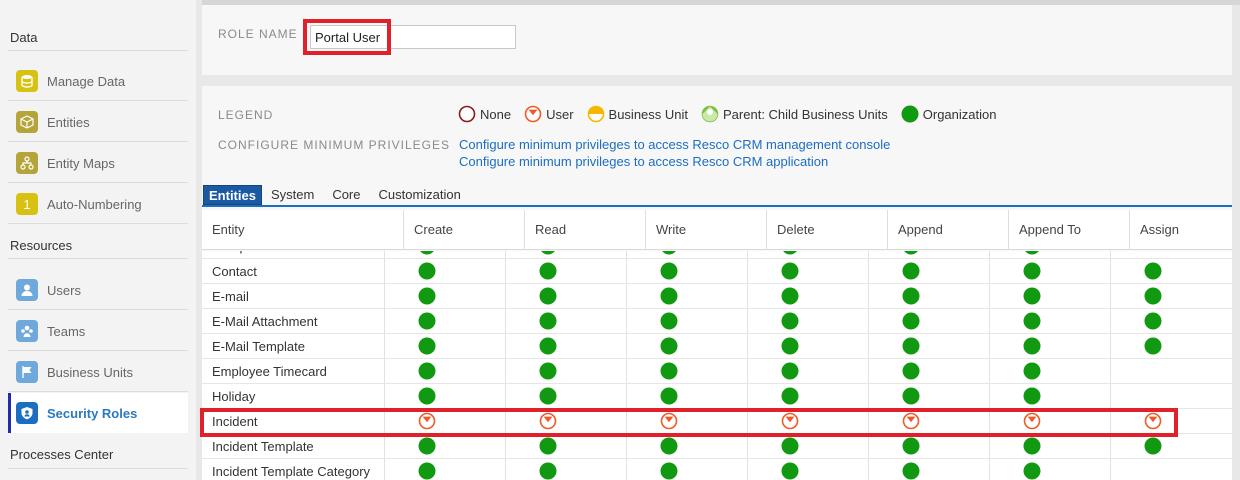  What do you see at coordinates (98, 204) in the screenshot?
I see `sidebar-item-auto-numbering: 1 Auto-Numbering` at bounding box center [98, 204].